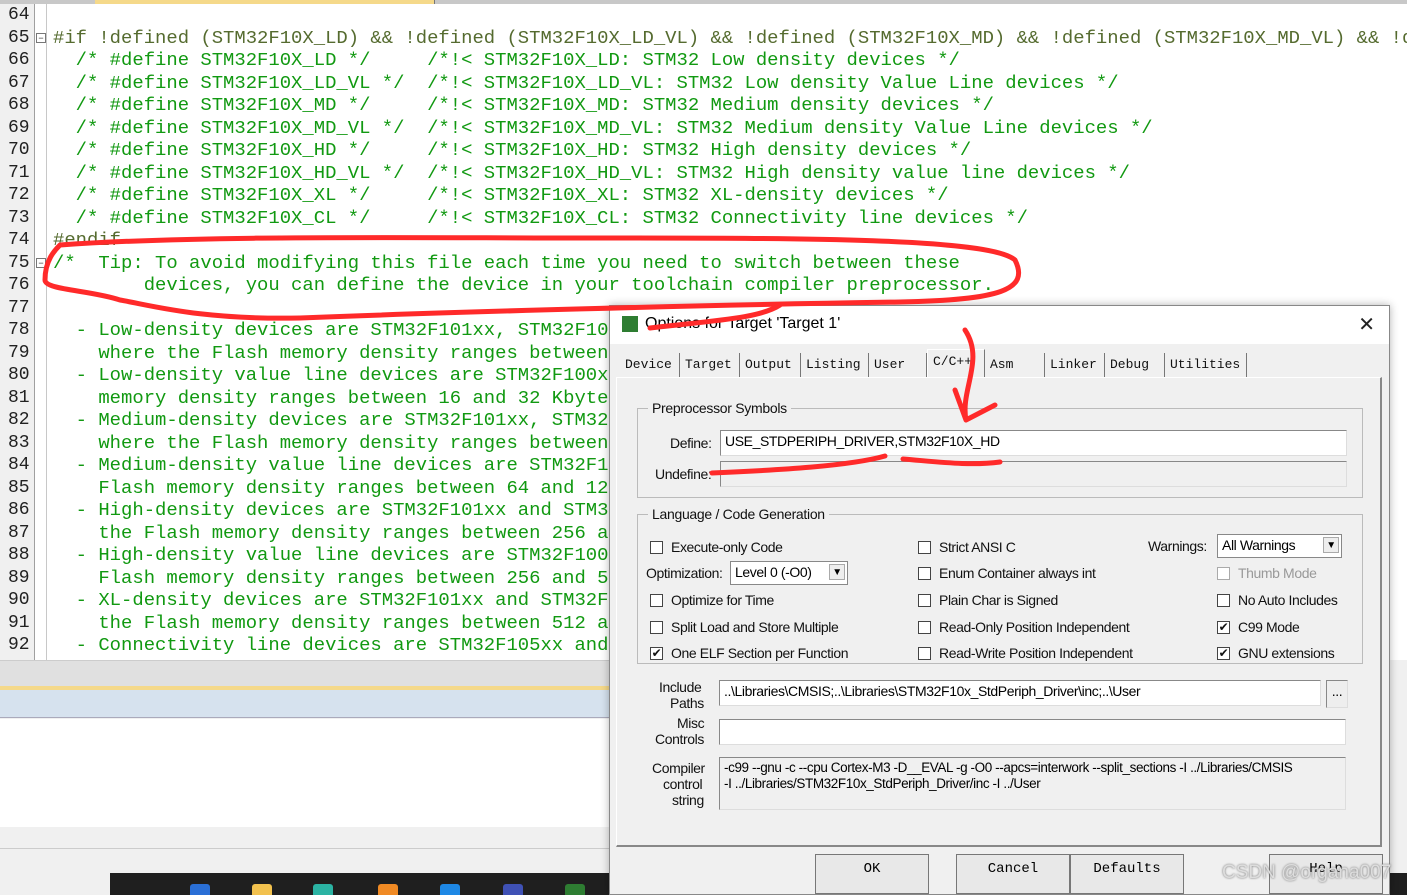 This screenshot has height=895, width=1407. What do you see at coordinates (1177, 546) in the screenshot?
I see `warnings-label: Warnings:` at bounding box center [1177, 546].